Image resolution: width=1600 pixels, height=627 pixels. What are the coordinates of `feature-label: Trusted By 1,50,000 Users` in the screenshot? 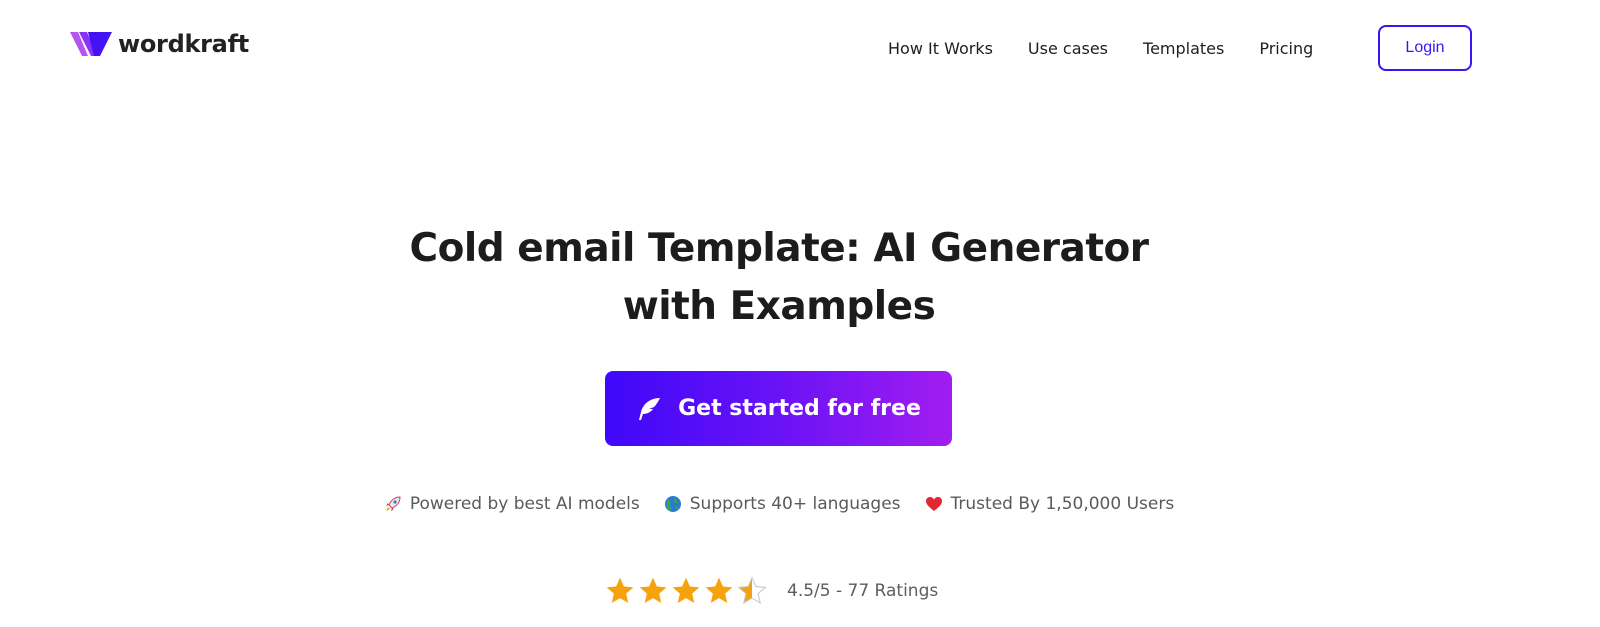 It's located at (1062, 504).